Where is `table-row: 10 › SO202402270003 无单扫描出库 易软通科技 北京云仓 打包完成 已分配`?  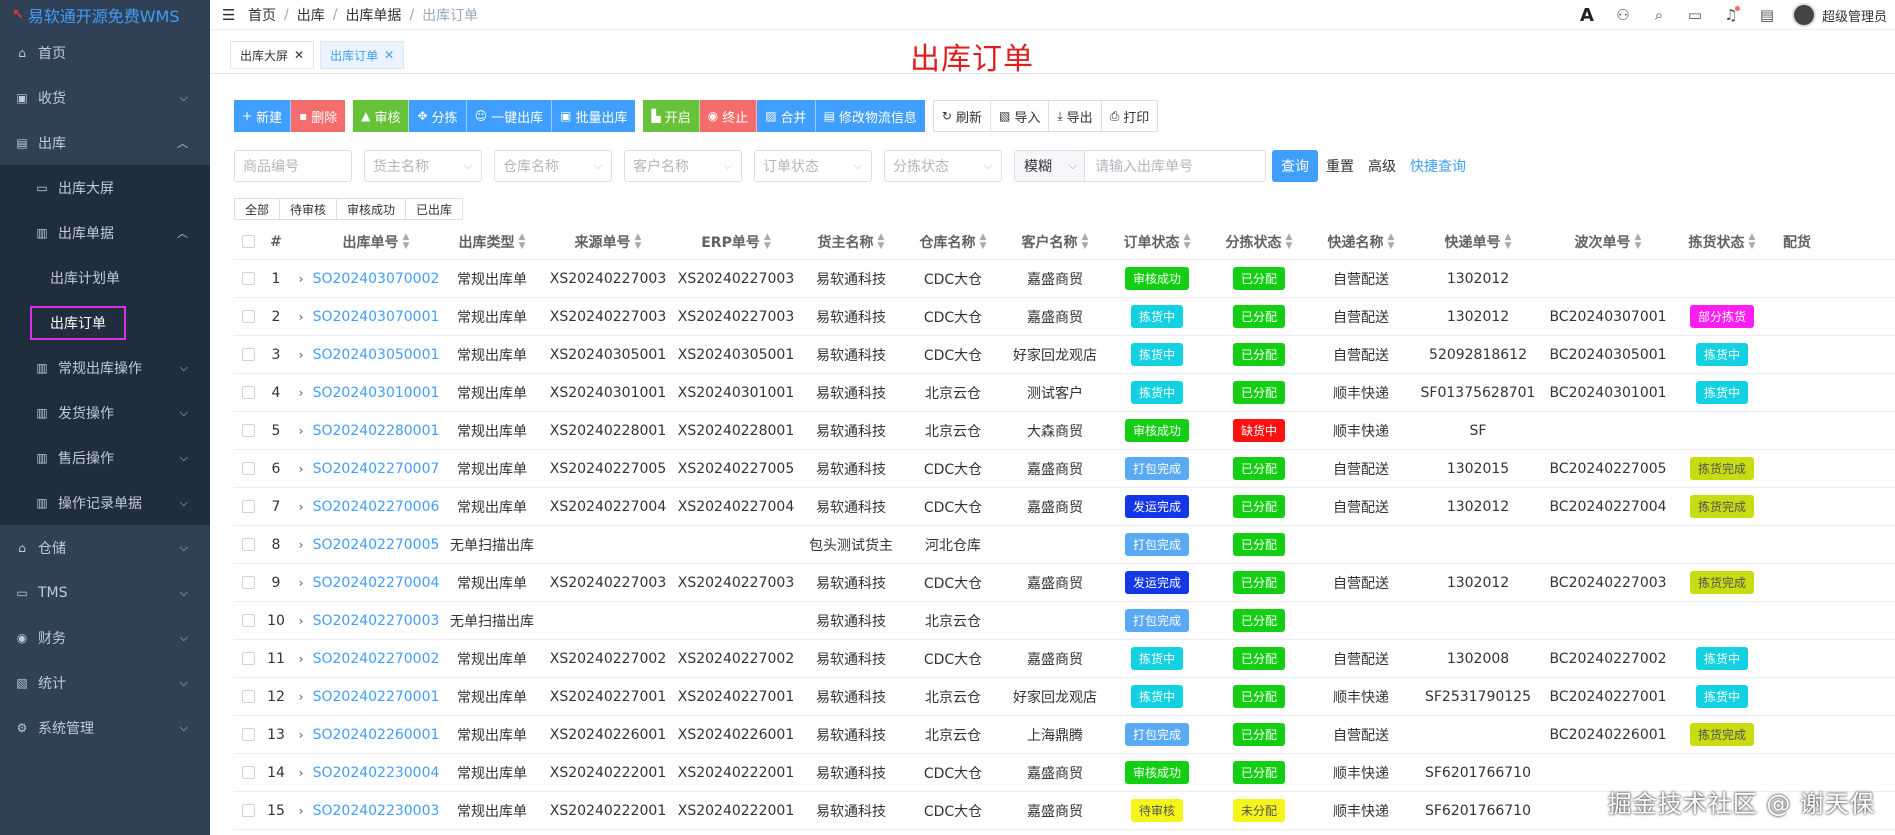 table-row: 10 › SO202402270003 无单扫描出库 易软通科技 北京云仓 打包完成 已分配 is located at coordinates (1064, 621).